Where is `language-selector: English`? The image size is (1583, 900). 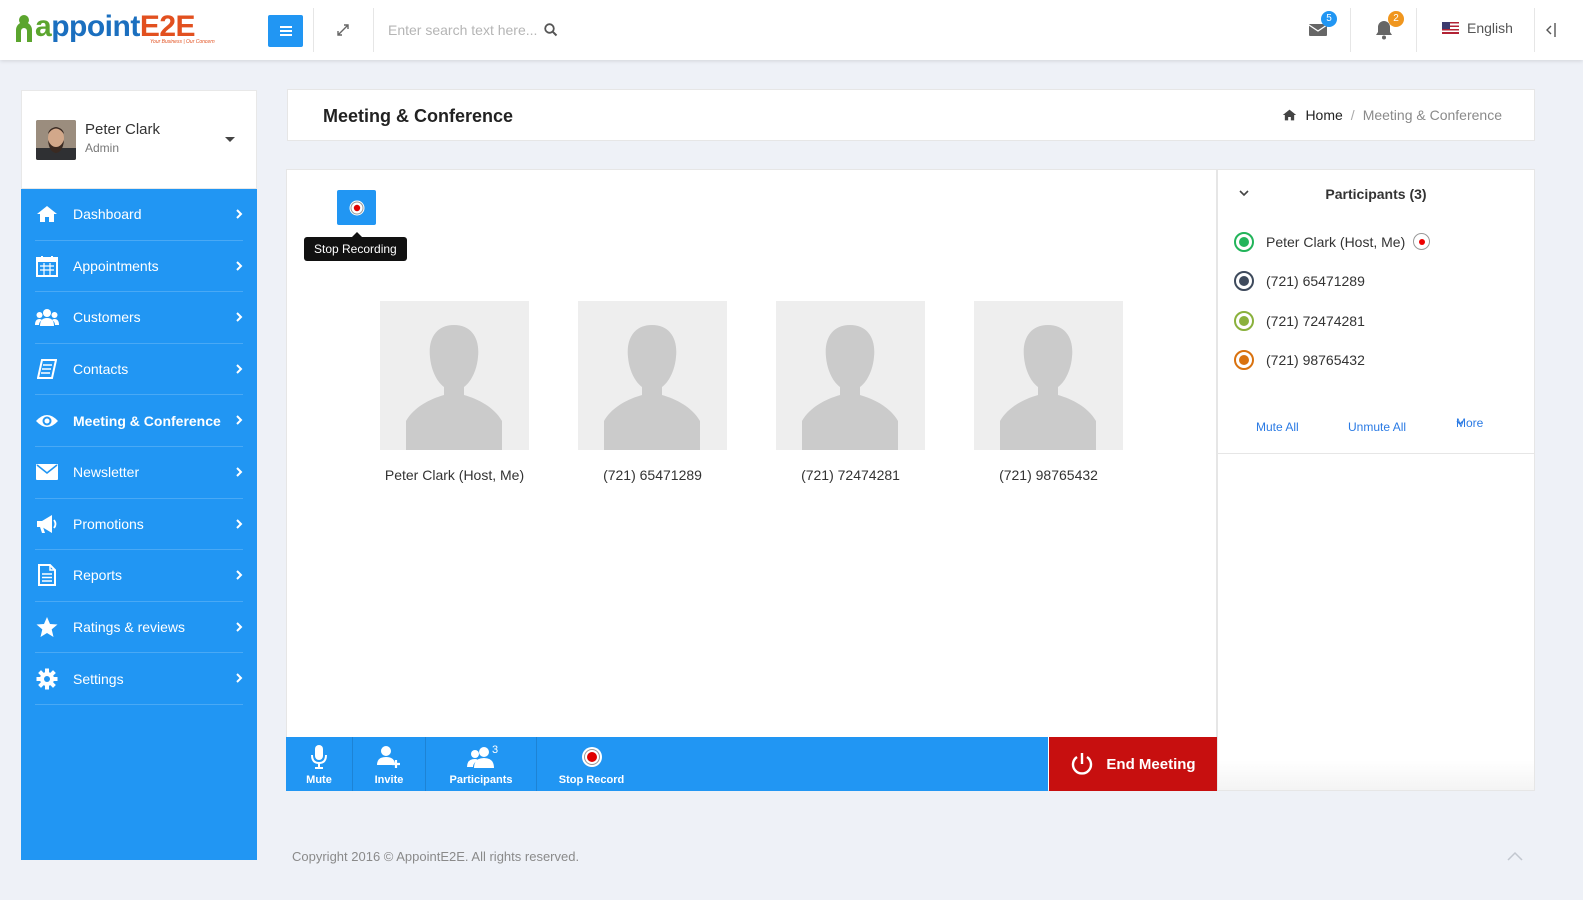 language-selector: English is located at coordinates (1477, 28).